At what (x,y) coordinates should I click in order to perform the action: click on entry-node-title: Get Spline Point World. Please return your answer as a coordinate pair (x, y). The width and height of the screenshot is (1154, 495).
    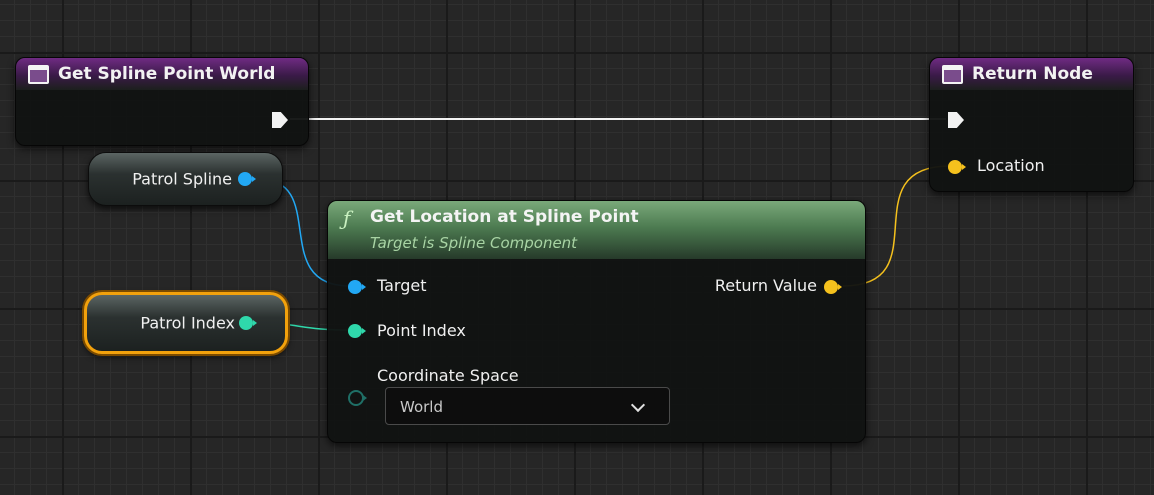
    Looking at the image, I should click on (167, 74).